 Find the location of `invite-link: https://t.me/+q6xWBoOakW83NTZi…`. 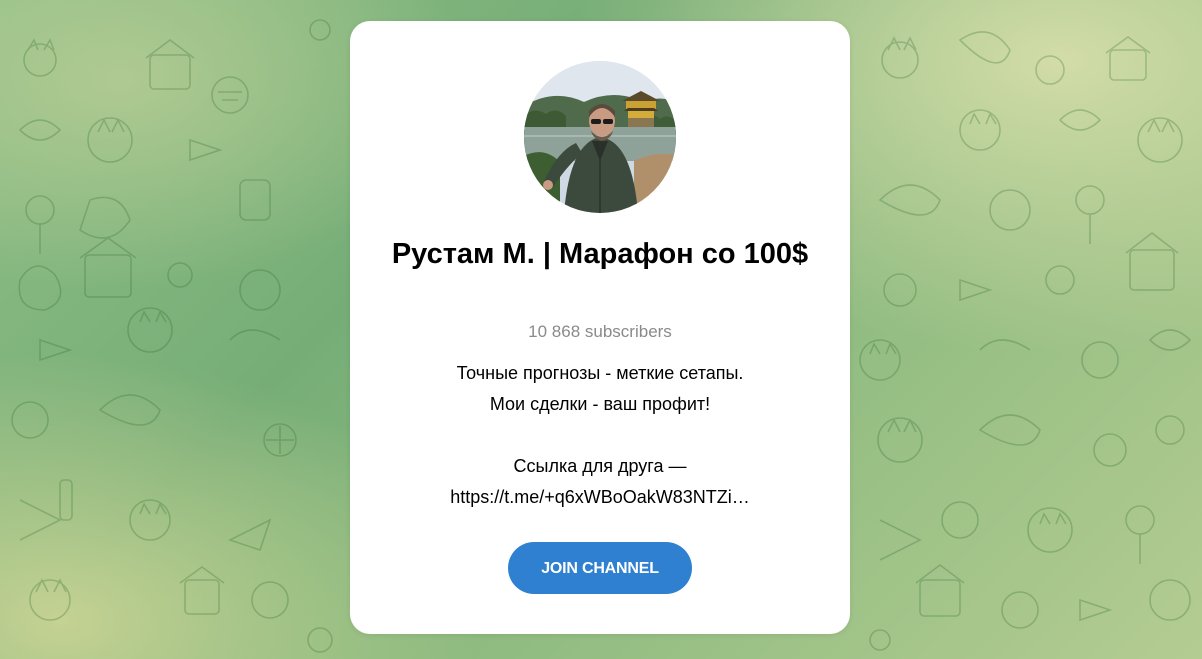

invite-link: https://t.me/+q6xWBoOakW83NTZi… is located at coordinates (600, 497).